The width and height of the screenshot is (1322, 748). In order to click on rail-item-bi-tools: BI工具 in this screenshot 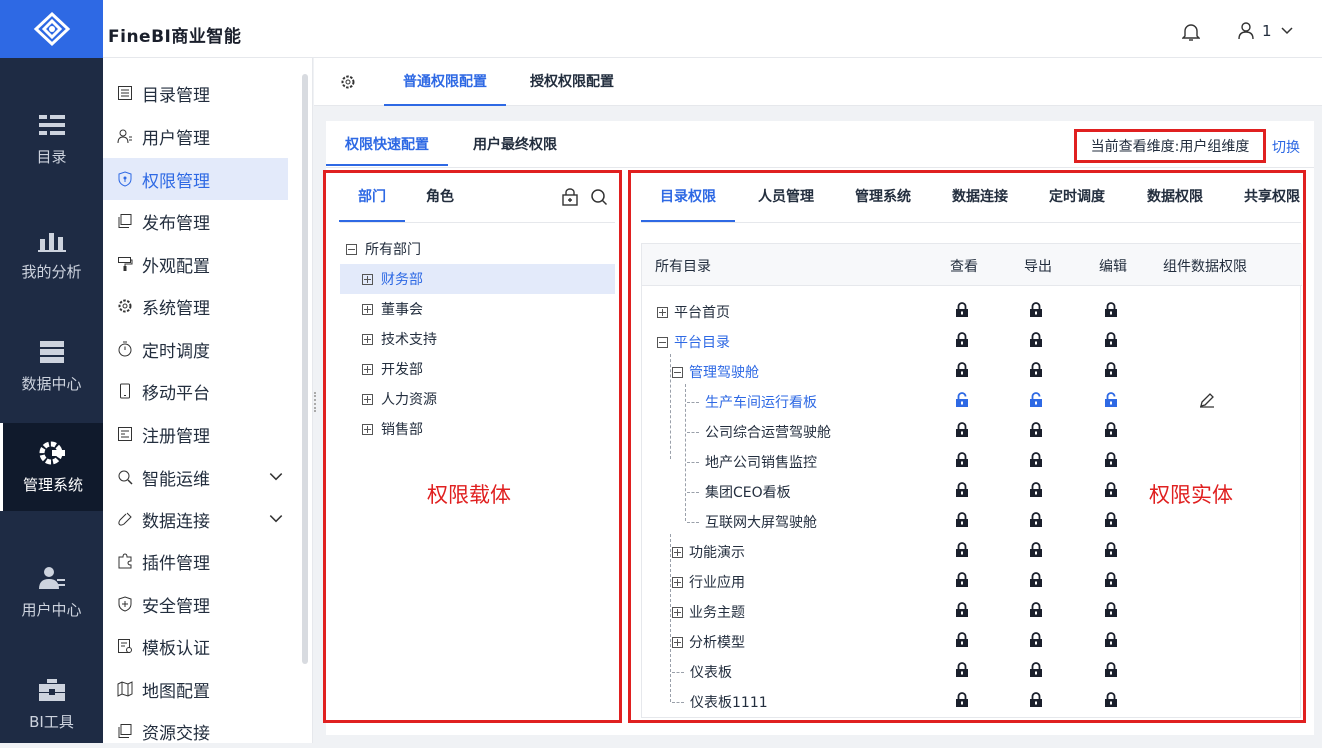, I will do `click(51, 704)`.